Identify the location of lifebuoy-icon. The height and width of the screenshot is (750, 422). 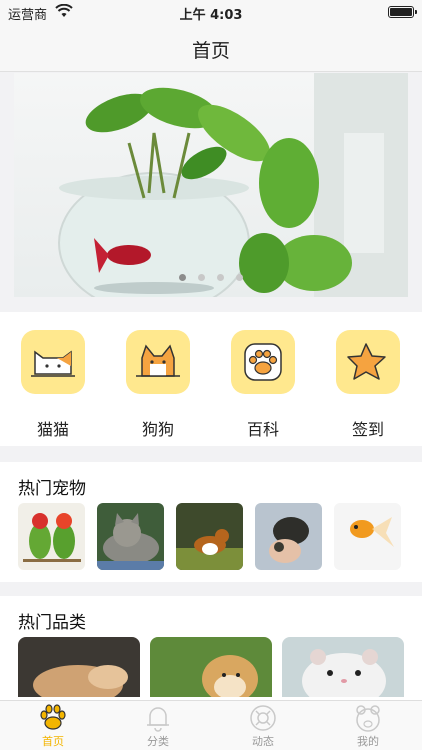
(263, 718).